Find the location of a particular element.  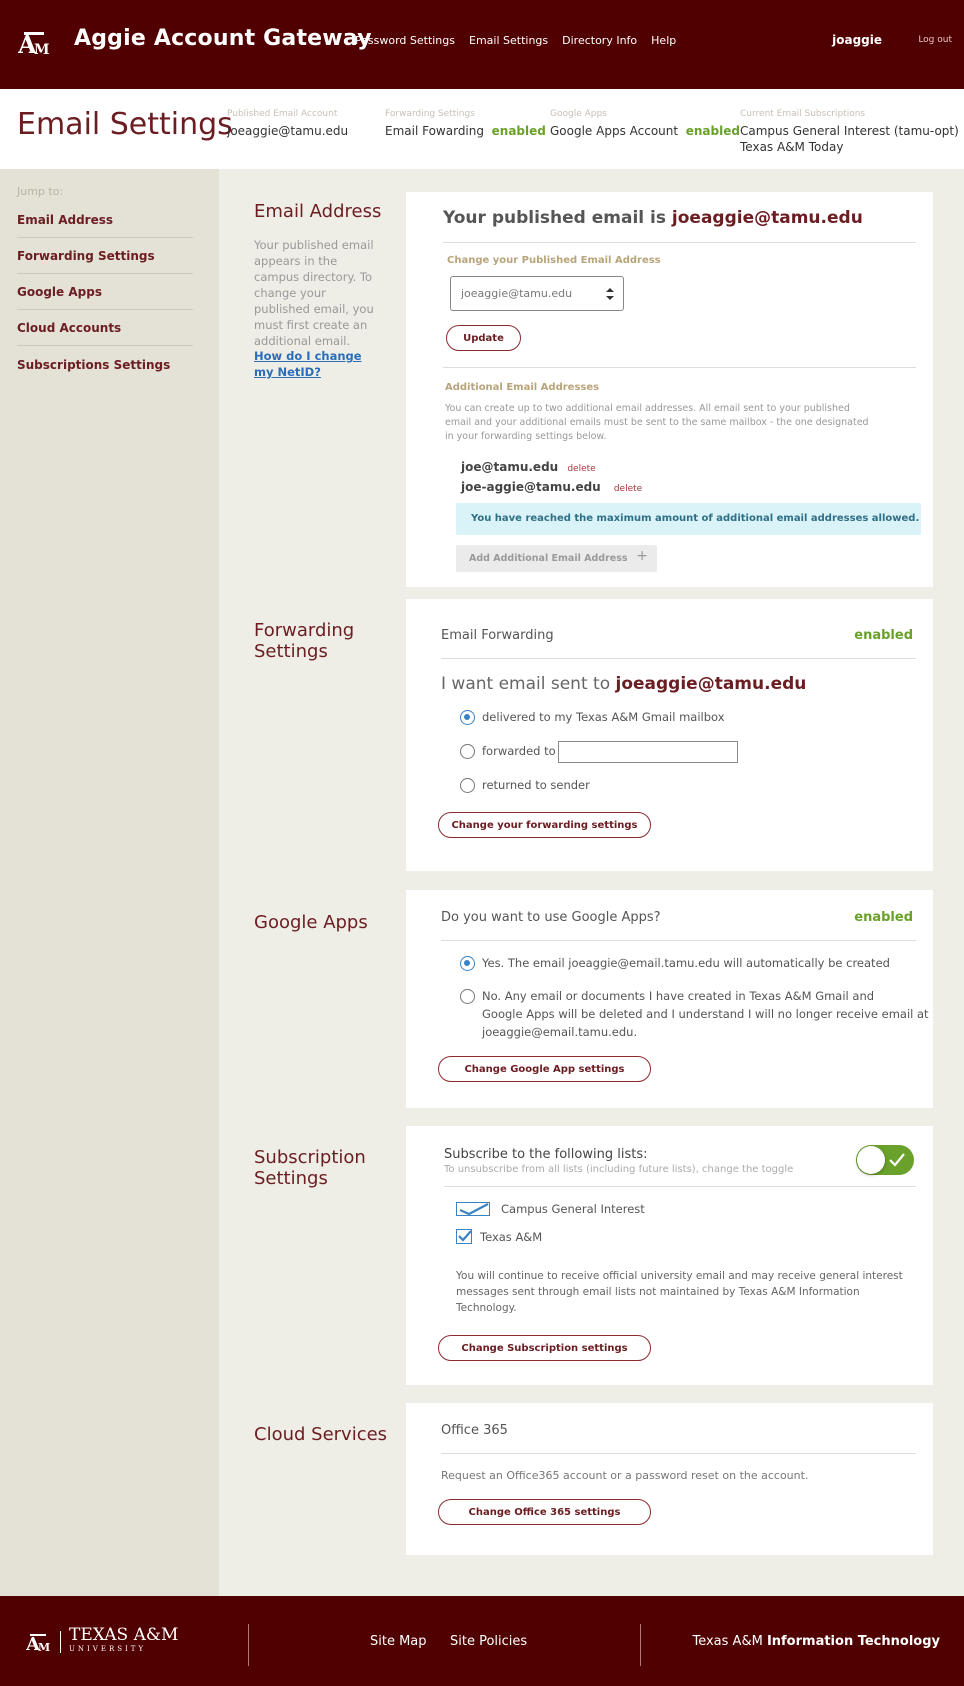

change-subscription-button: Change Subscription settings is located at coordinates (544, 1348).